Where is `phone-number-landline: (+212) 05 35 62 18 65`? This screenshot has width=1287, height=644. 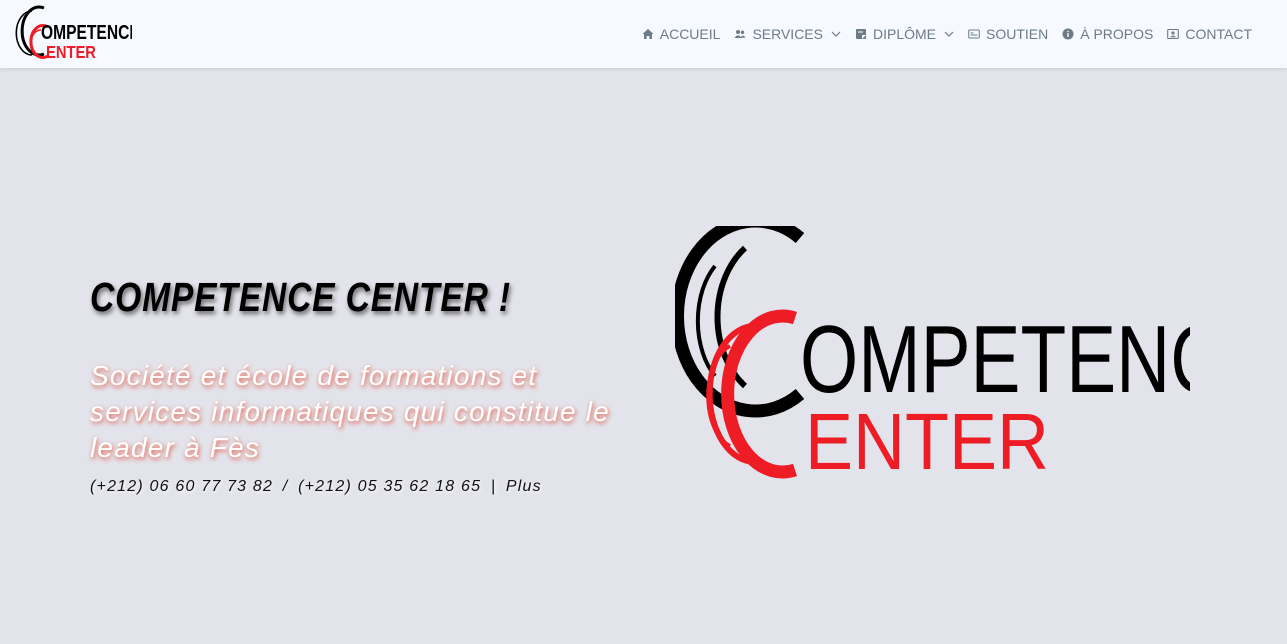 phone-number-landline: (+212) 05 35 62 18 65 is located at coordinates (389, 486).